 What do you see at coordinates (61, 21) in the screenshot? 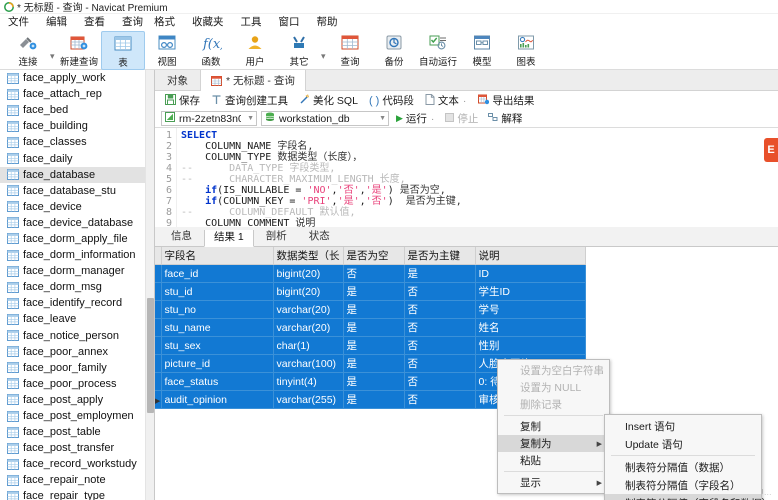
I see `menu-edit: 编辑` at bounding box center [61, 21].